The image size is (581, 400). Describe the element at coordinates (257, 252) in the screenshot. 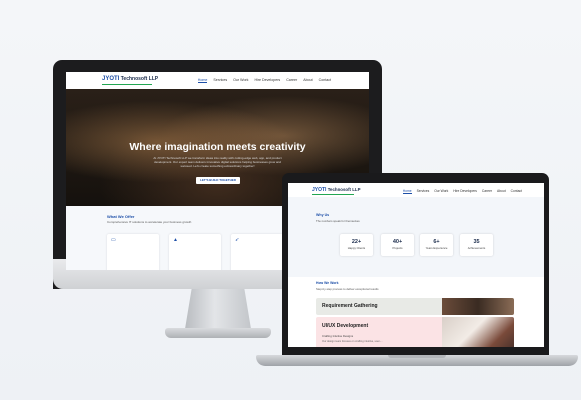

I see `service-card: ➶` at that location.